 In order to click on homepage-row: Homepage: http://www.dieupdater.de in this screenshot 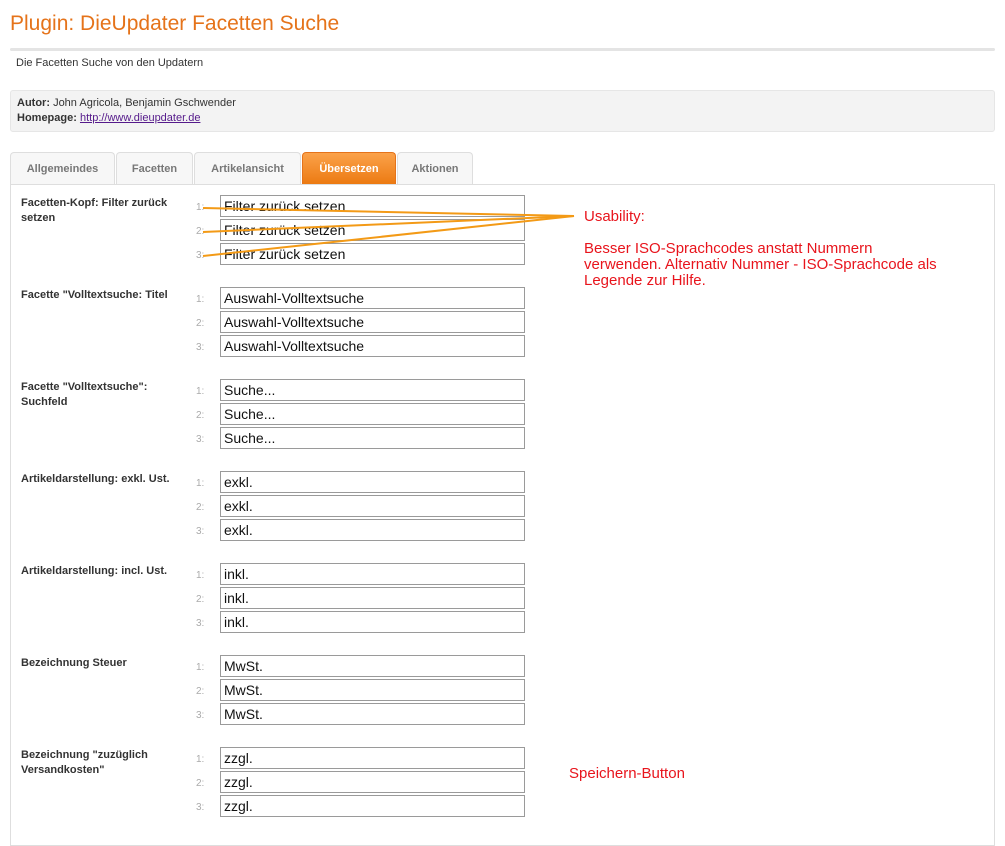, I will do `click(108, 118)`.